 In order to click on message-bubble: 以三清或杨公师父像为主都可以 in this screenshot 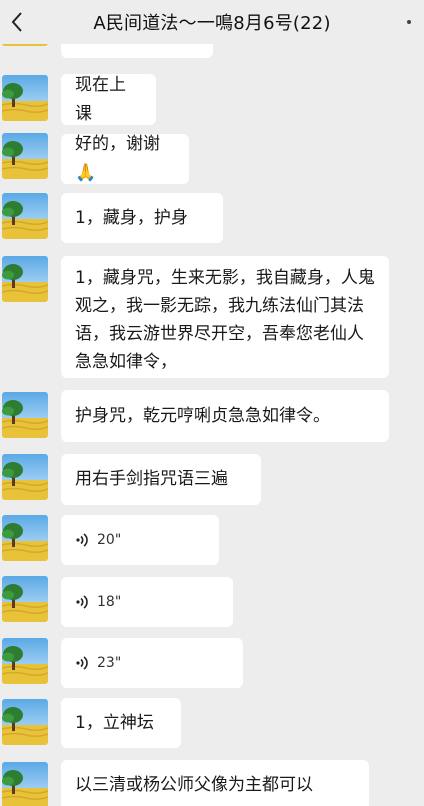, I will do `click(215, 783)`.